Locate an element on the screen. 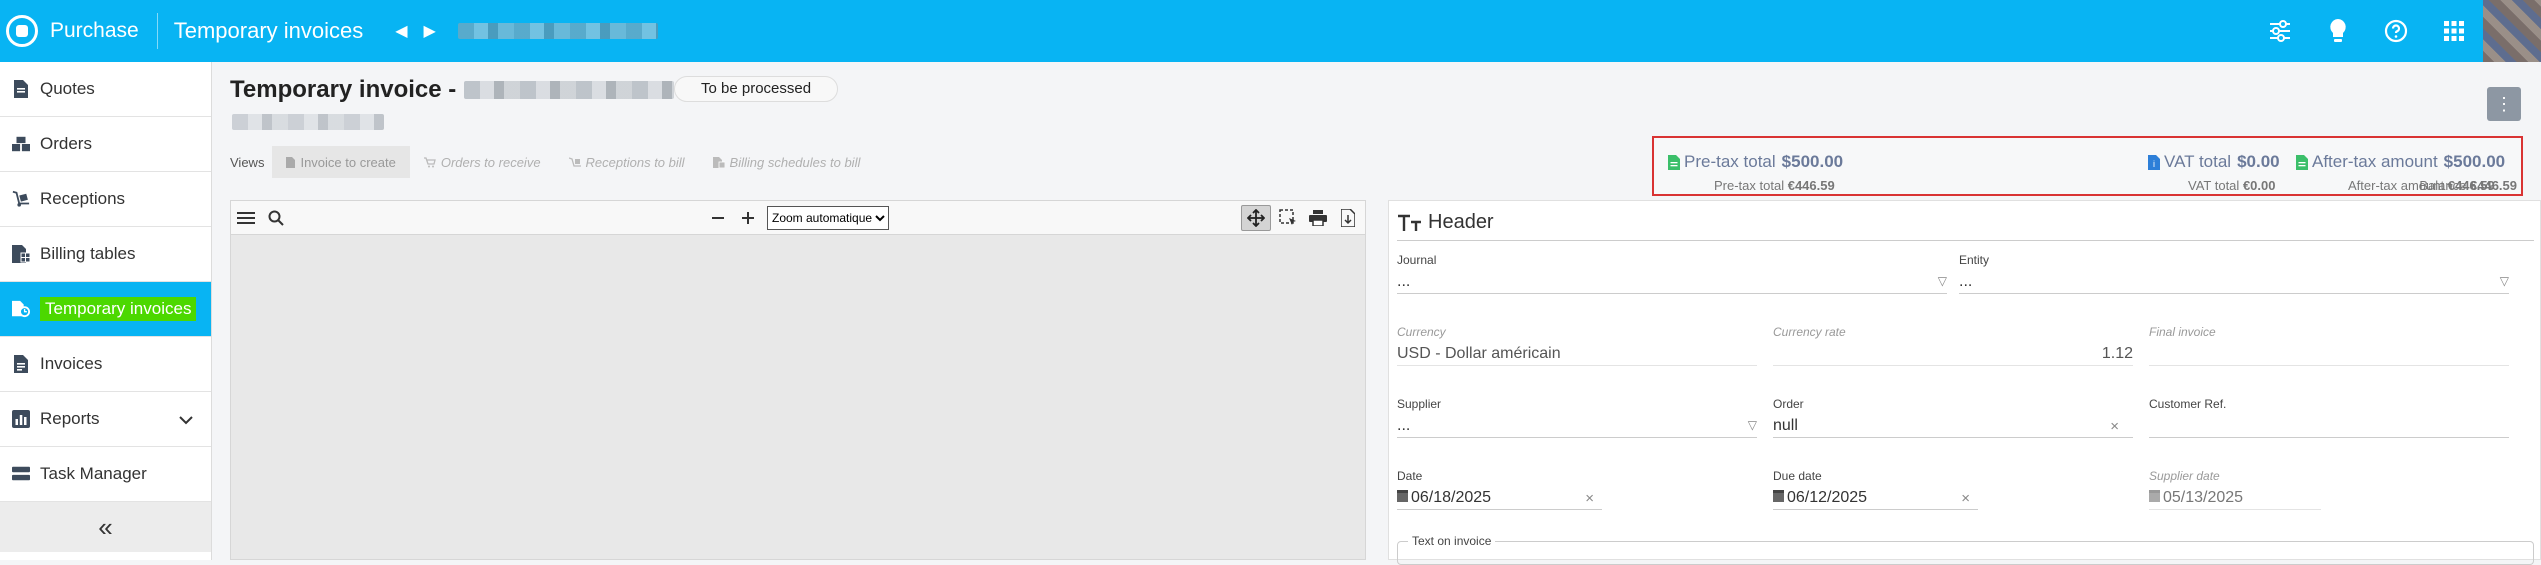 The width and height of the screenshot is (2541, 565). svg-text: i is located at coordinates (2154, 164).